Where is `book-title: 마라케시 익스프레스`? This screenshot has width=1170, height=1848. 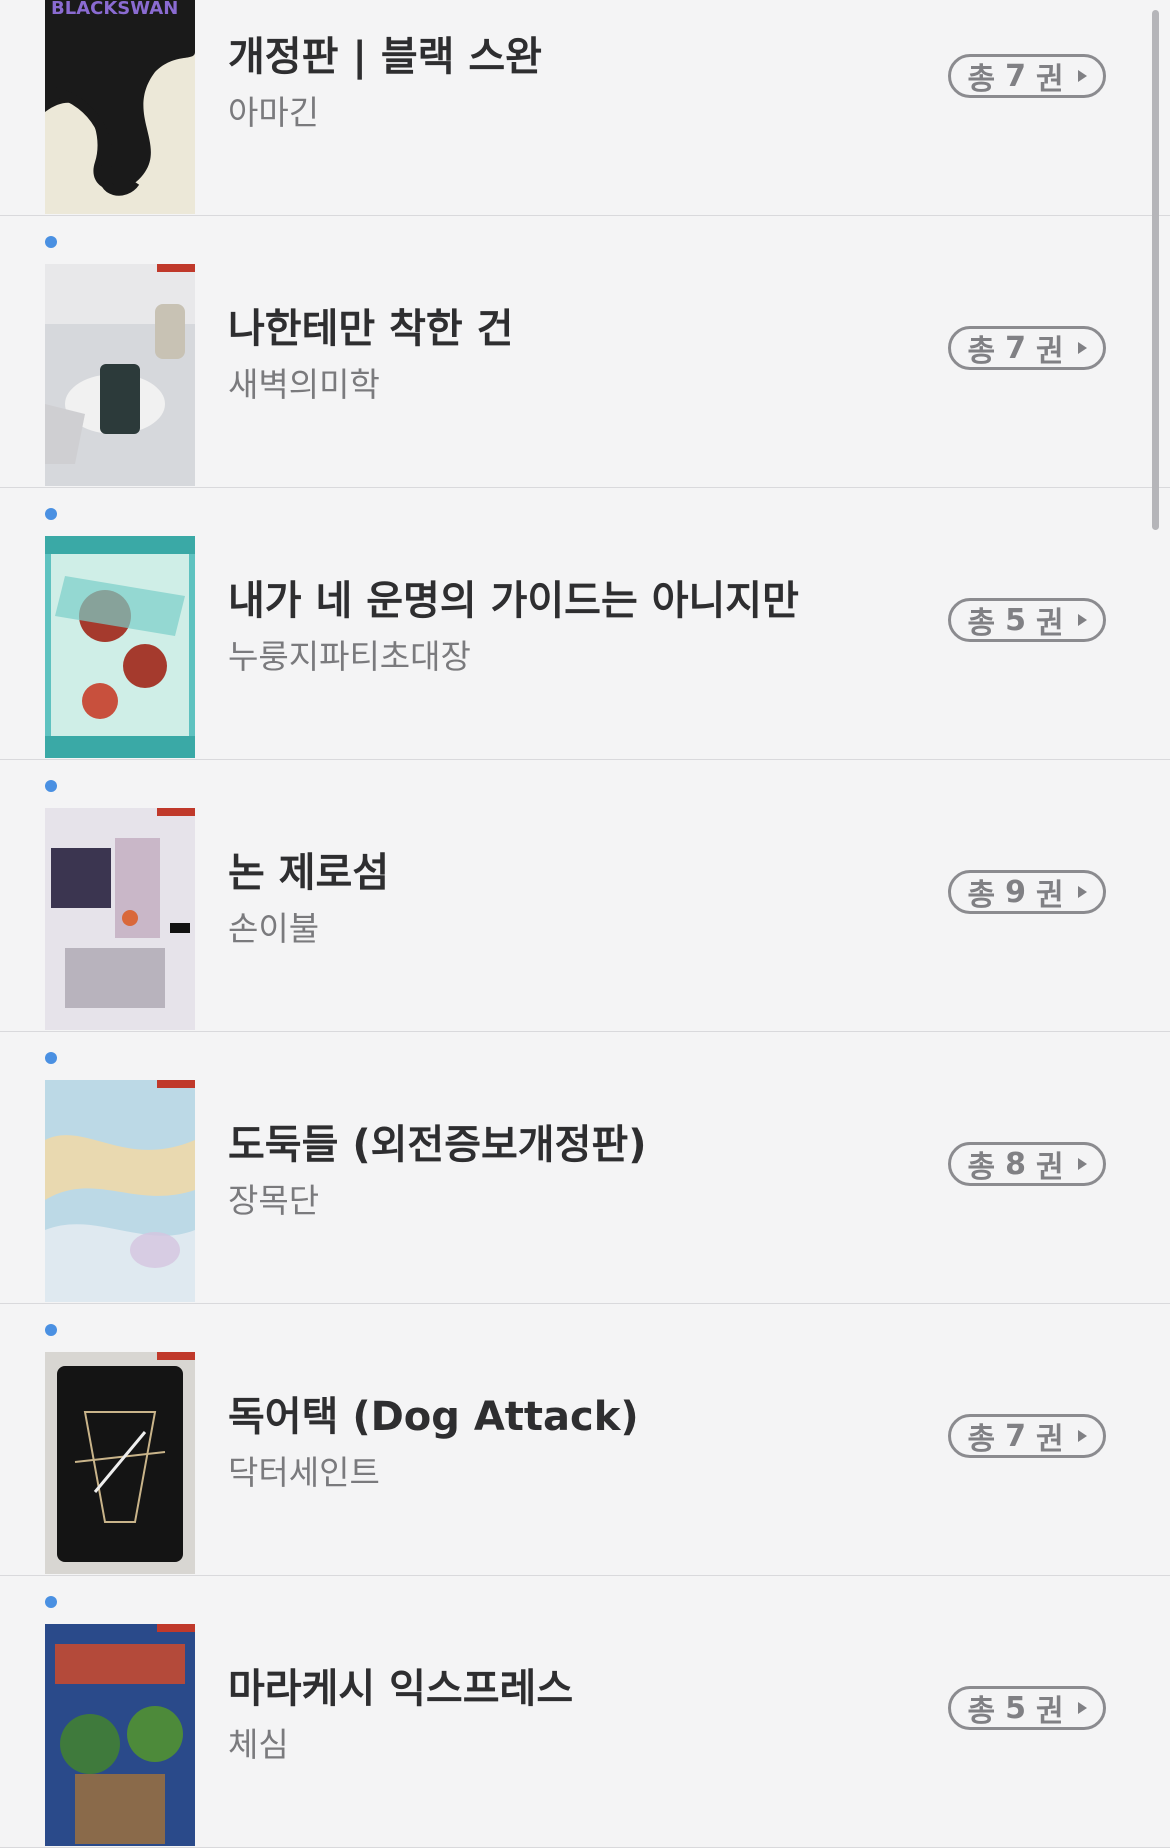
book-title: 마라케시 익스프레스 is located at coordinates (400, 1685).